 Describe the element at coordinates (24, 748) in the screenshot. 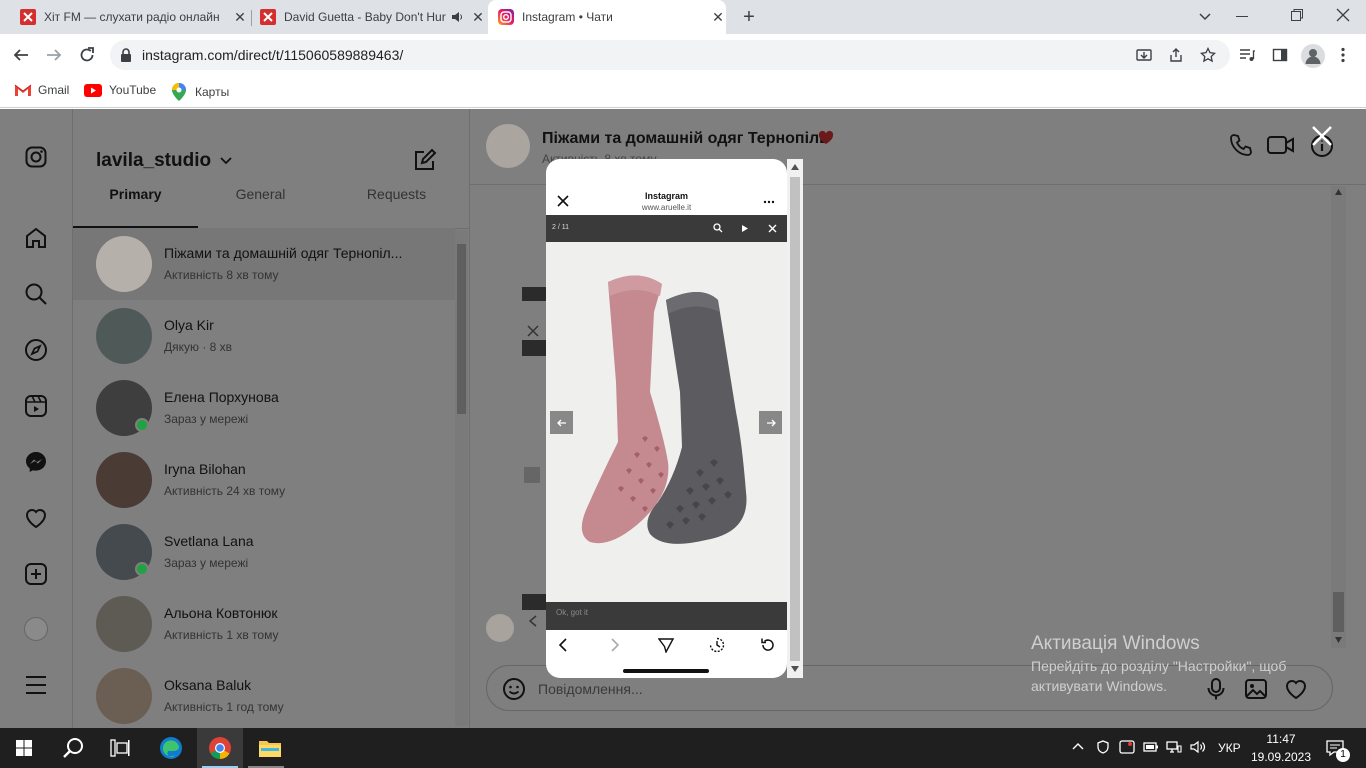

I see `windows-start-icon` at that location.